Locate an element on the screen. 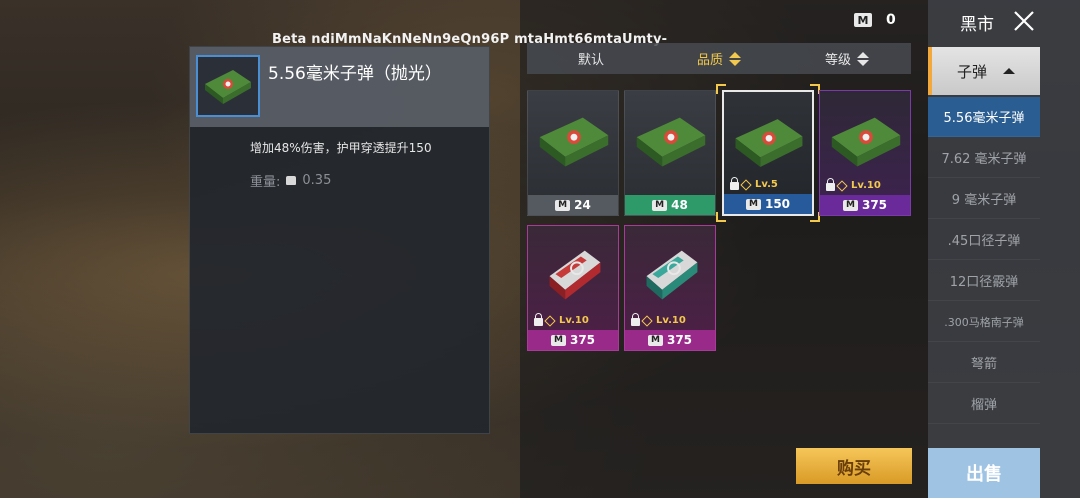  weight-label: 重量: is located at coordinates (265, 182).